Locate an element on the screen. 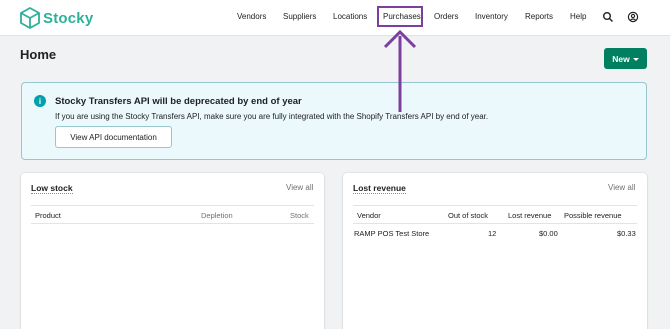 The image size is (670, 329). nav-locations: Locations is located at coordinates (350, 16).